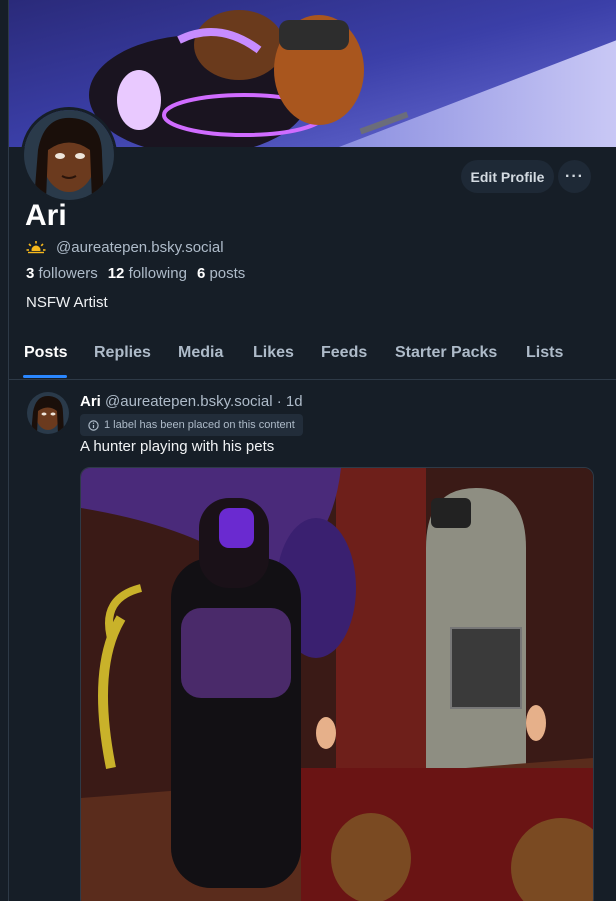 This screenshot has height=901, width=616. I want to click on post-header: Ari @aureatepen.bsky.social · 1d, so click(191, 401).